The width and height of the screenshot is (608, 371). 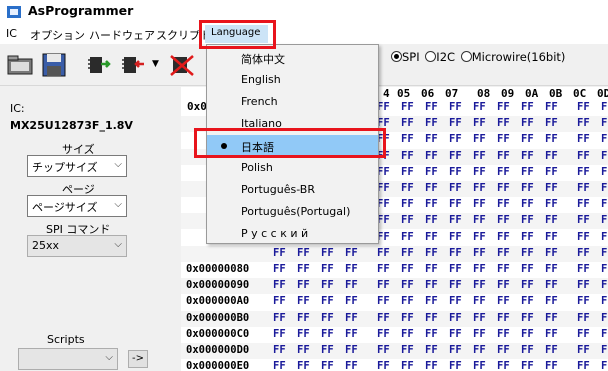 What do you see at coordinates (77, 246) in the screenshot?
I see `spi-command-select: 25xx ⌵` at bounding box center [77, 246].